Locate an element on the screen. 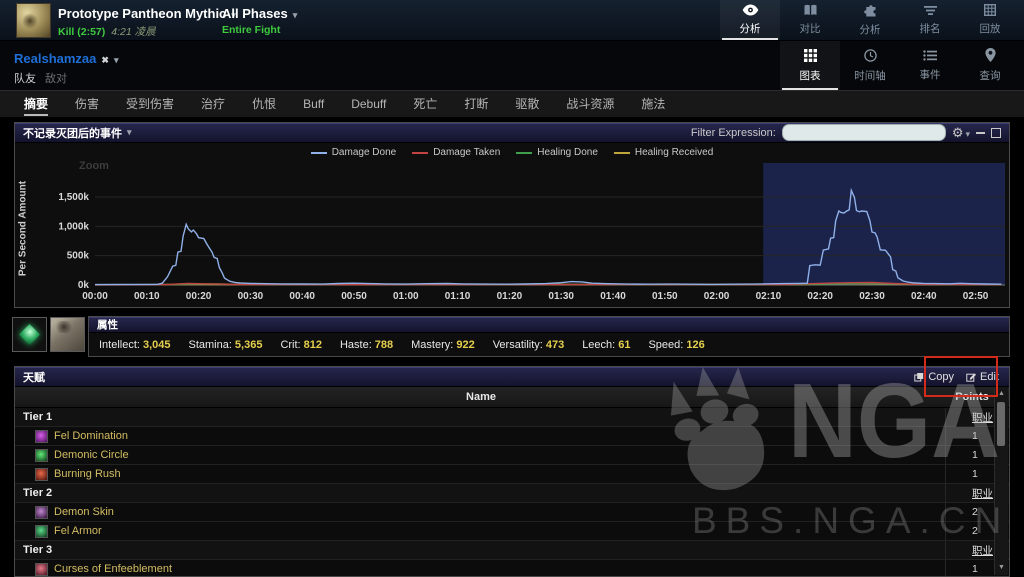 The image size is (1024, 577). tier-label: Tier 1 is located at coordinates (38, 417).